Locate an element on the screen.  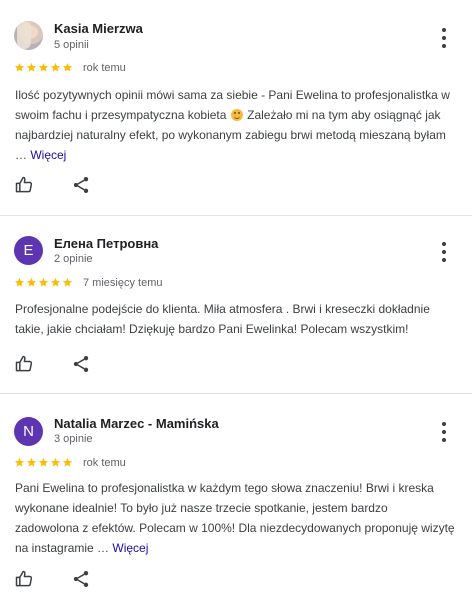
avatar is located at coordinates (28, 35).